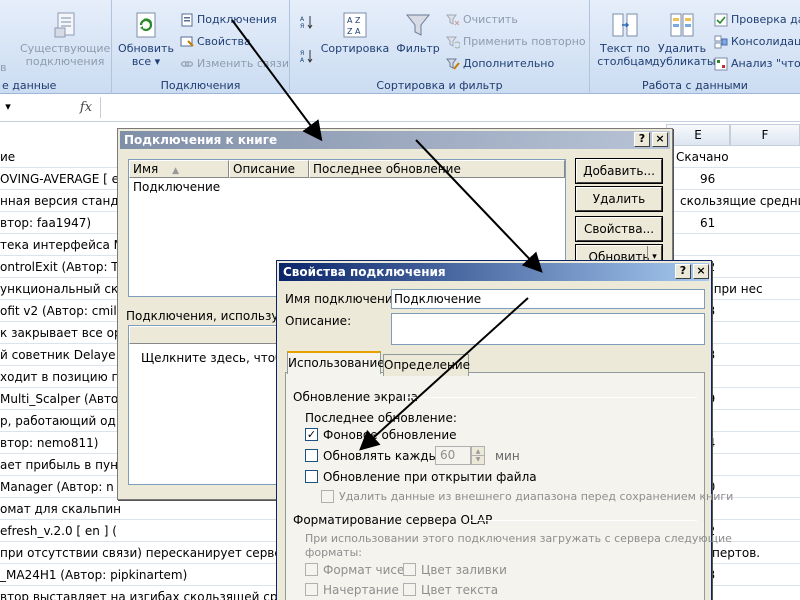 The height and width of the screenshot is (600, 800). What do you see at coordinates (29, 85) in the screenshot?
I see `group-name-external-data: е данные` at bounding box center [29, 85].